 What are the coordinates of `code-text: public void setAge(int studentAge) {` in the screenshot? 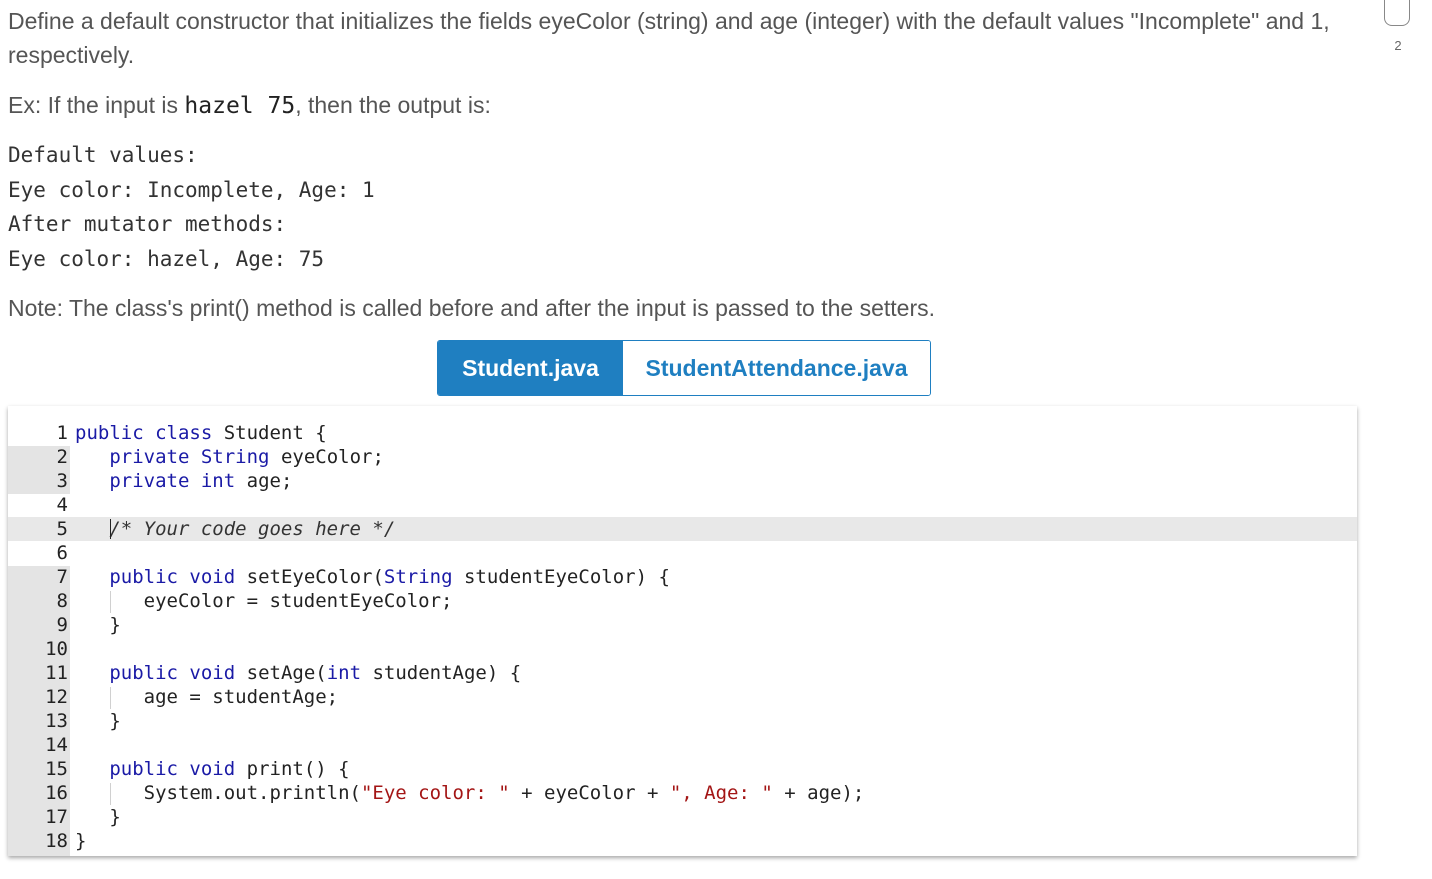 It's located at (315, 673).